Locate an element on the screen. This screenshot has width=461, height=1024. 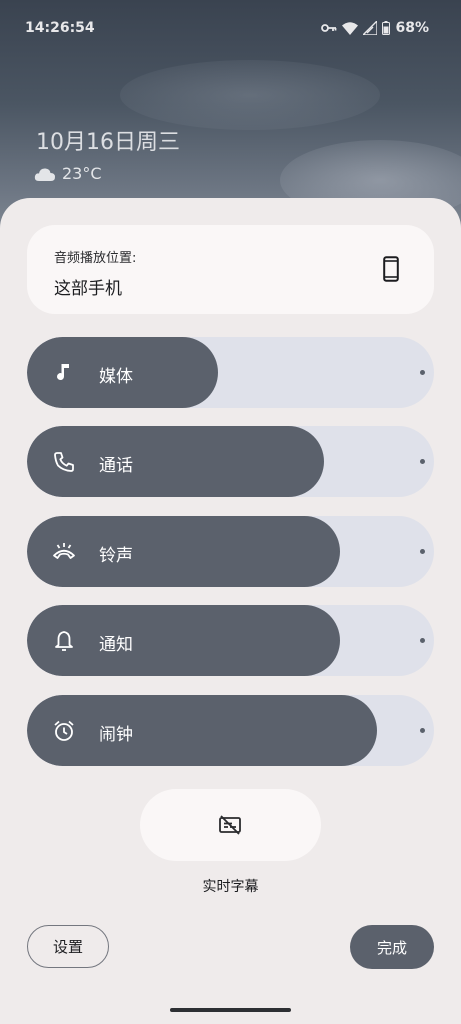
status-icons: 68% is located at coordinates (375, 28).